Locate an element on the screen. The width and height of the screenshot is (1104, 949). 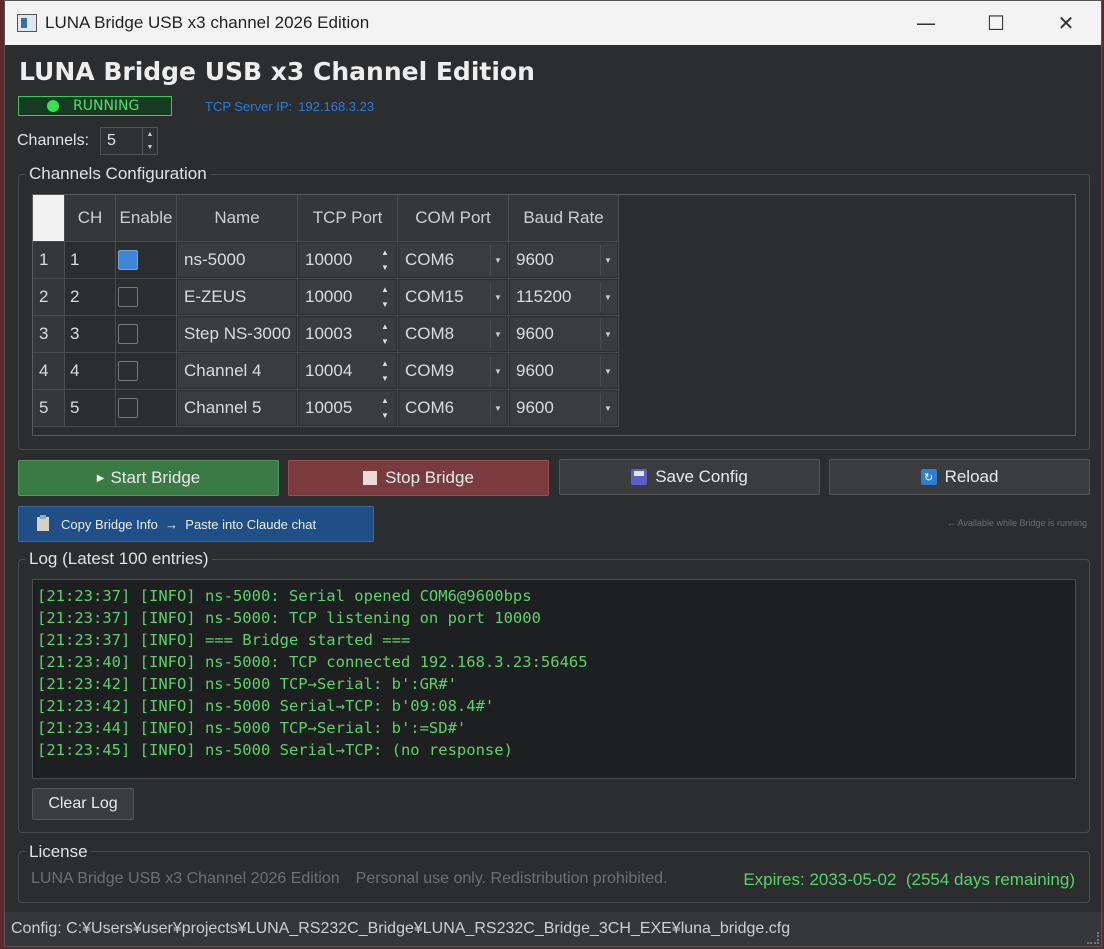
col-header-com-port: COM Port is located at coordinates (453, 218).